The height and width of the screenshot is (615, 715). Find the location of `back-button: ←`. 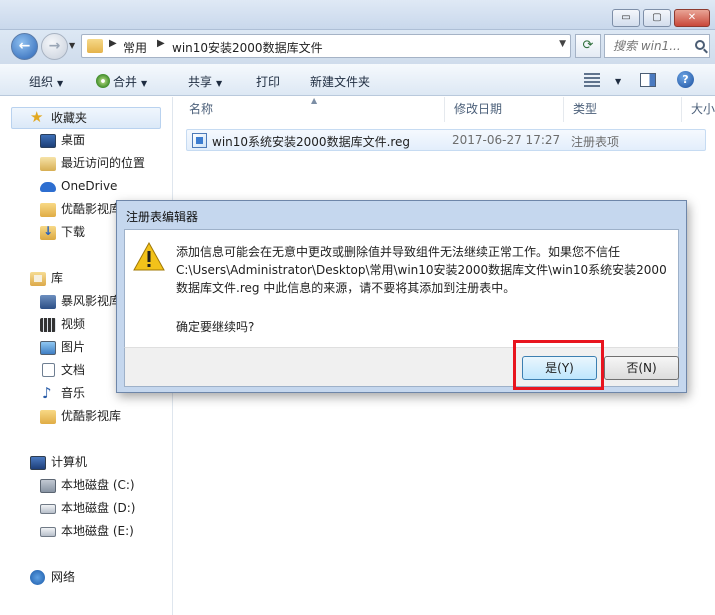

back-button: ← is located at coordinates (24, 46).